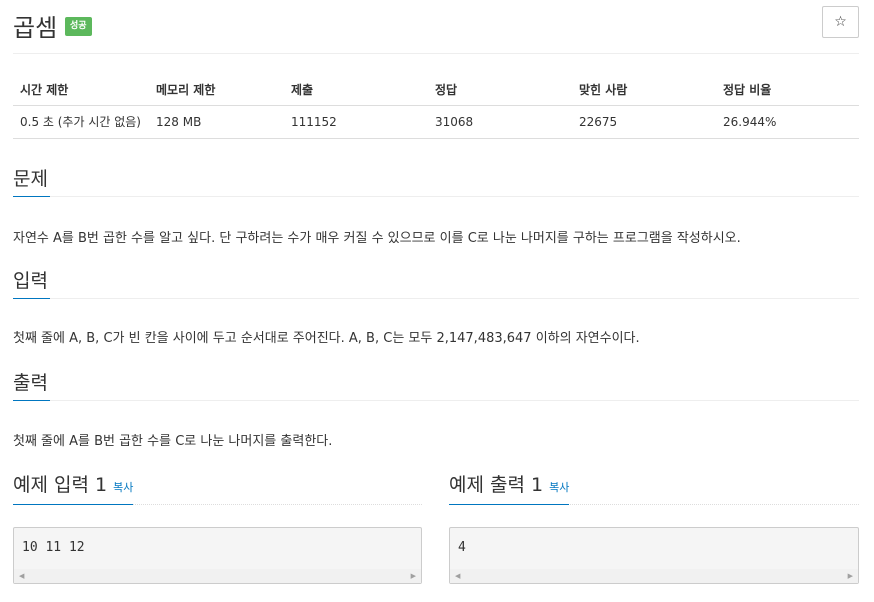 The image size is (874, 602). I want to click on sample-output-header: 예제 출력 1 복사, so click(654, 488).